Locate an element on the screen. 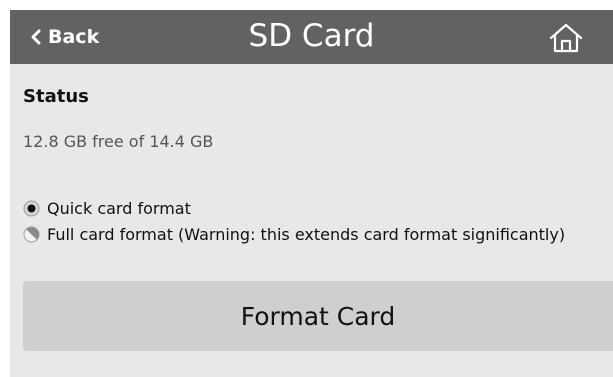  header-bar: Back SD Card is located at coordinates (311, 37).